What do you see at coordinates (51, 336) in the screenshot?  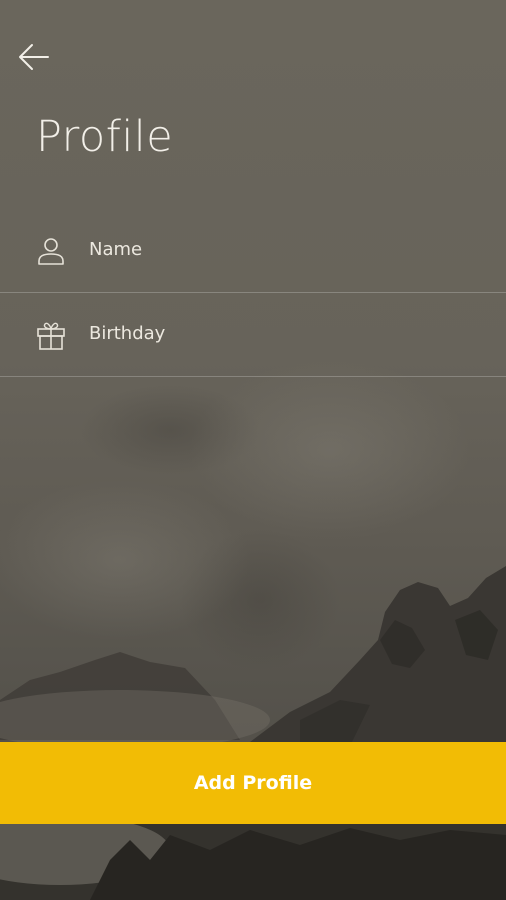 I see `gift-icon` at bounding box center [51, 336].